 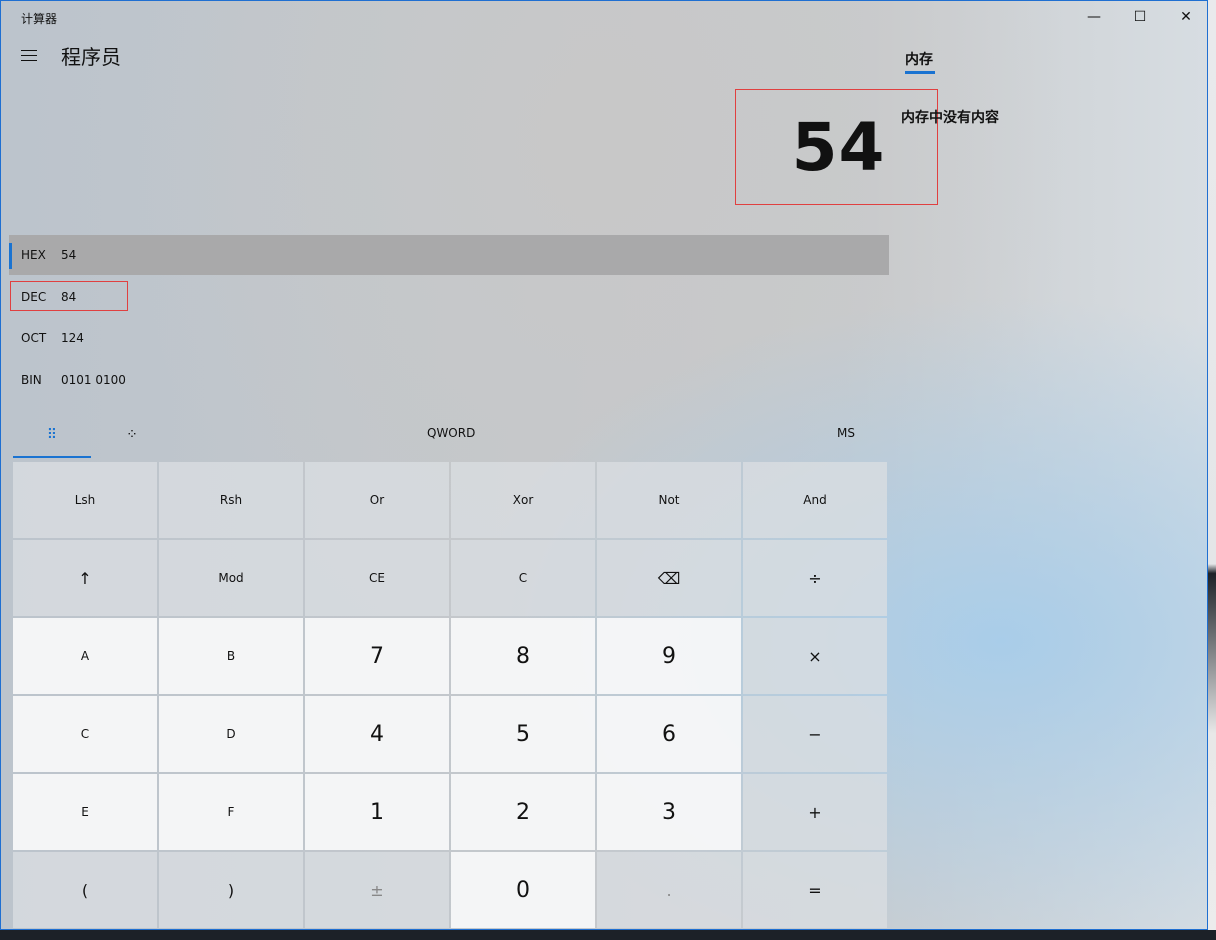 I want to click on minimize-button: —, so click(x=1094, y=17).